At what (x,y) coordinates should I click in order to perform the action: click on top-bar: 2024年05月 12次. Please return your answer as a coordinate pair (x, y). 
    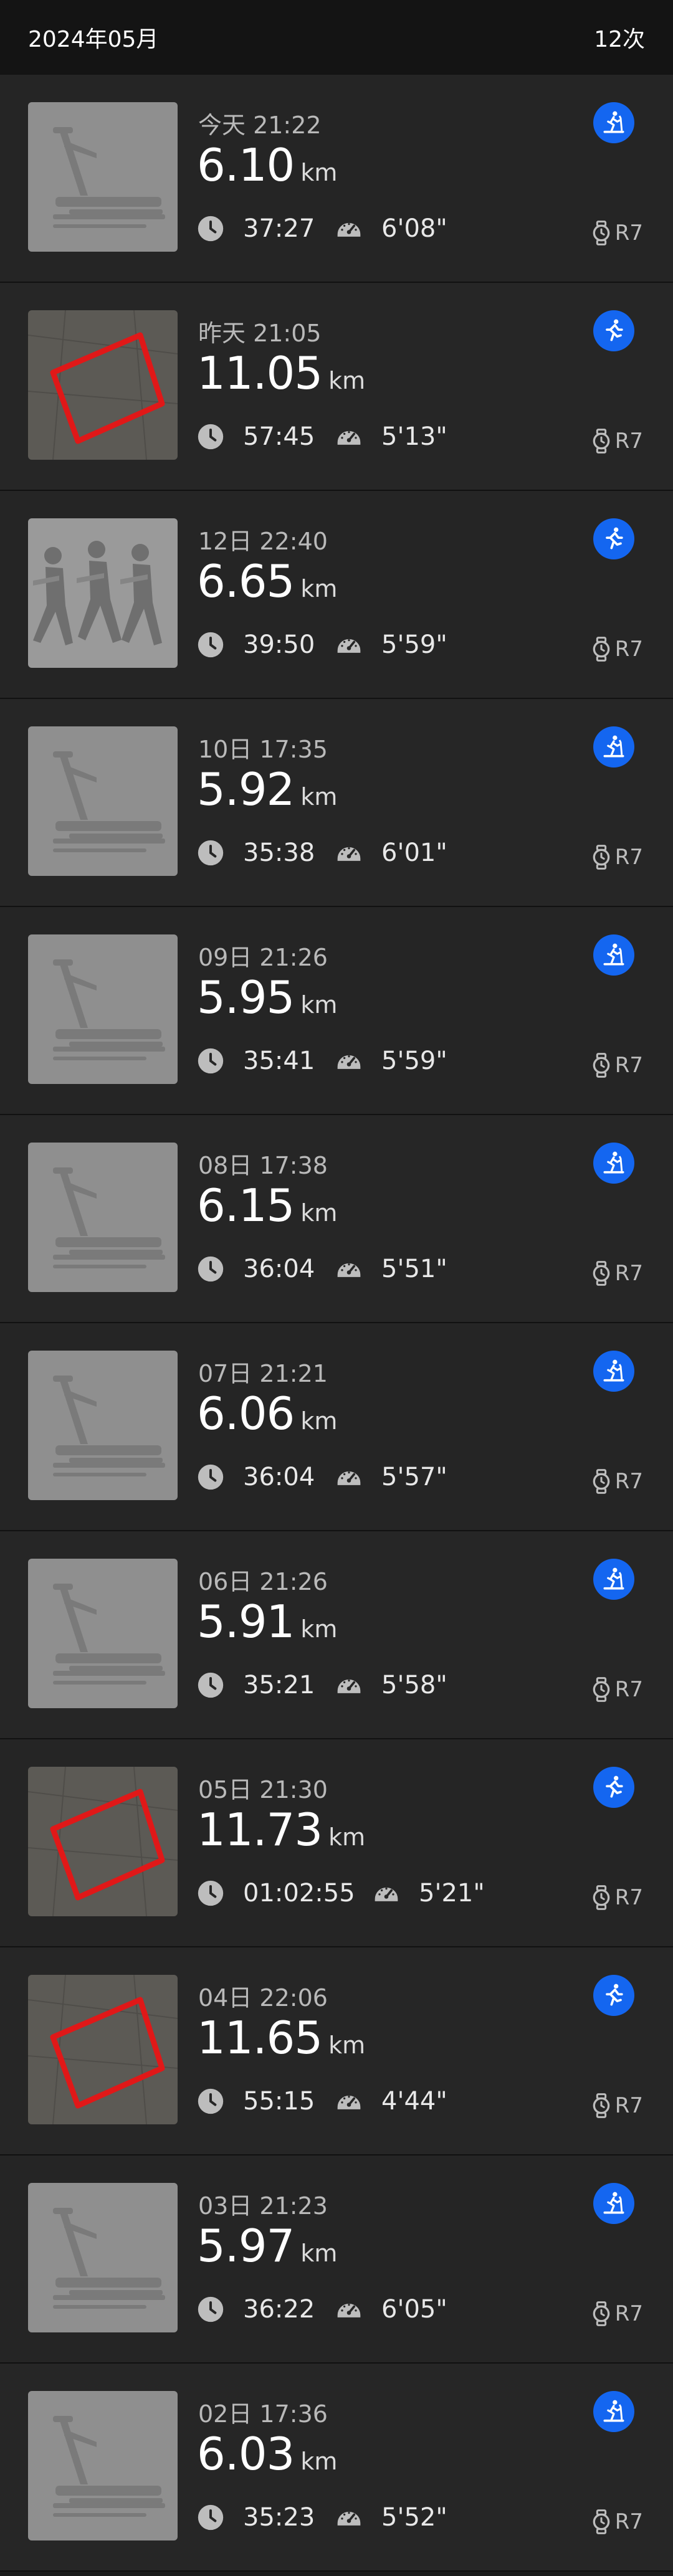
    Looking at the image, I should click on (336, 37).